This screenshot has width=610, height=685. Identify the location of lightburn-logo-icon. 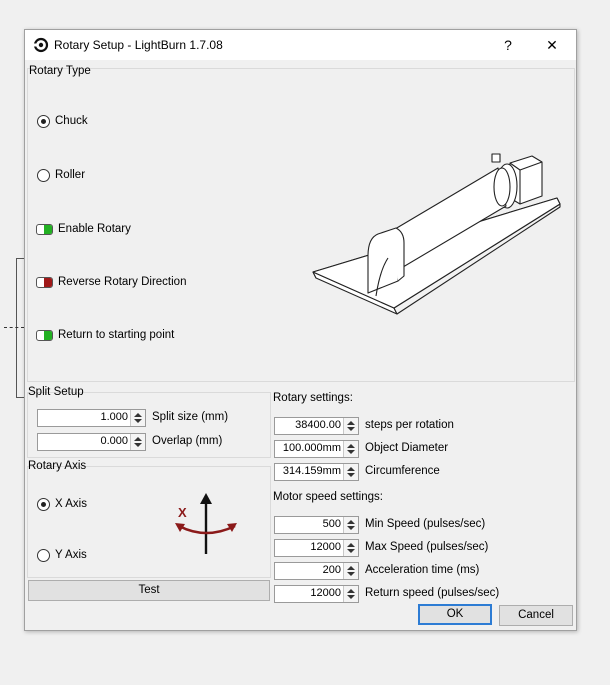
(41, 45).